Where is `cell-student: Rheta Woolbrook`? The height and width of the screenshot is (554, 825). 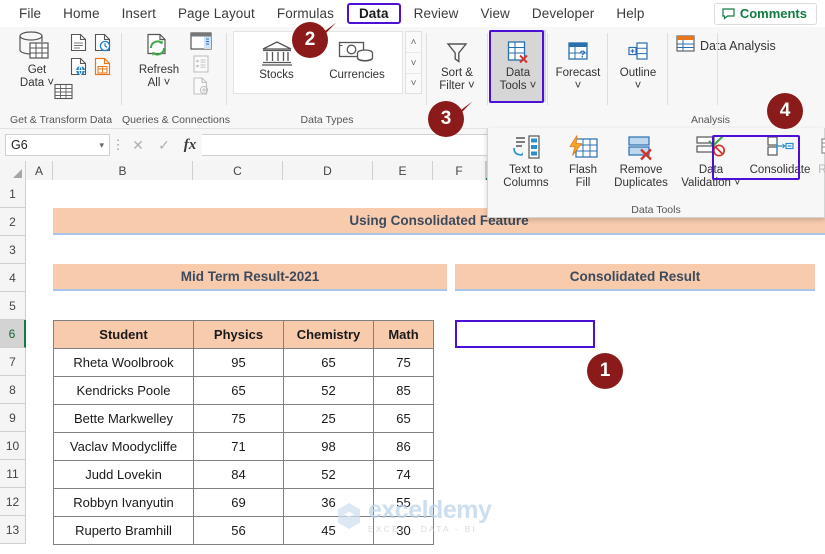
cell-student: Rheta Woolbrook is located at coordinates (123, 362).